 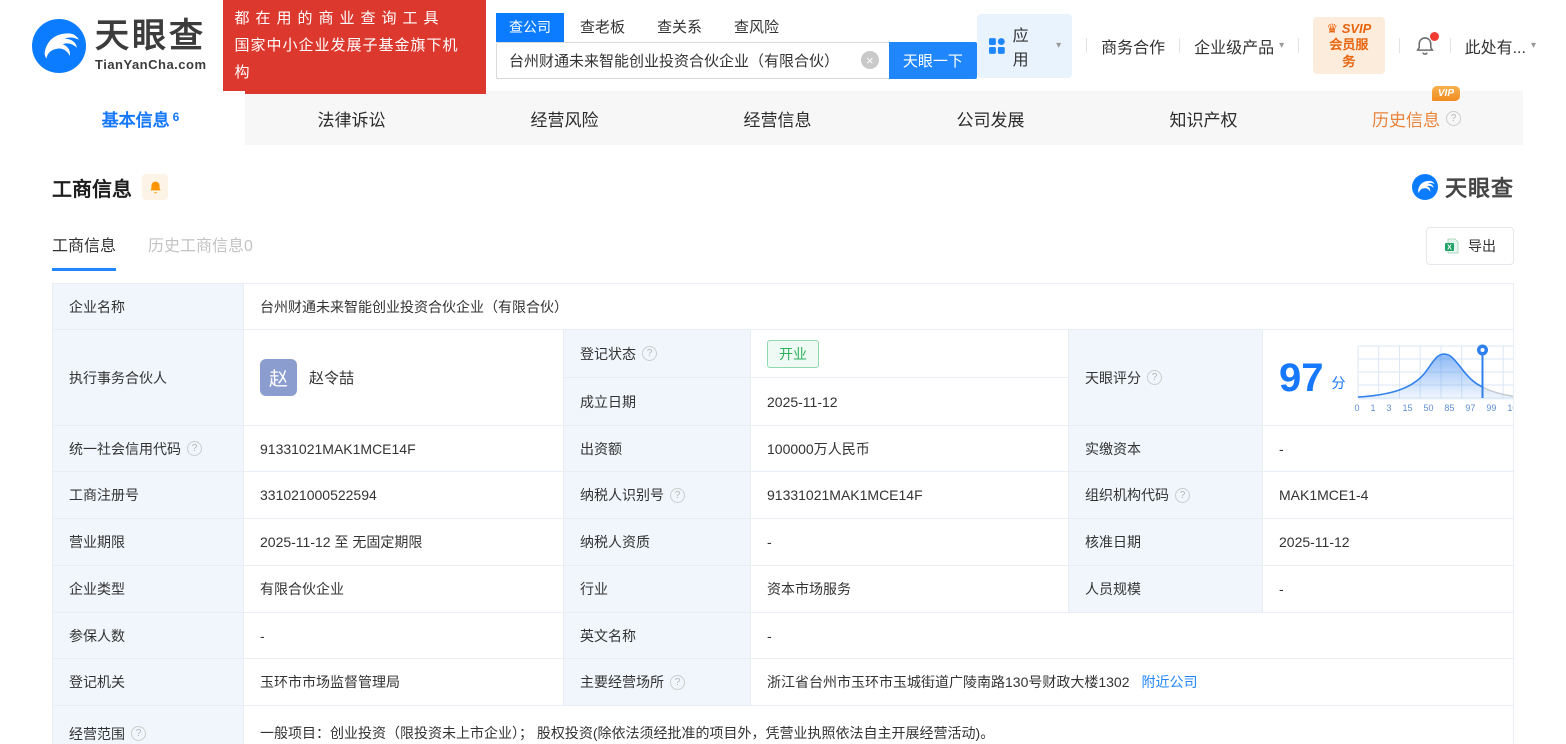 I want to click on export-button: X 导出, so click(x=1470, y=246).